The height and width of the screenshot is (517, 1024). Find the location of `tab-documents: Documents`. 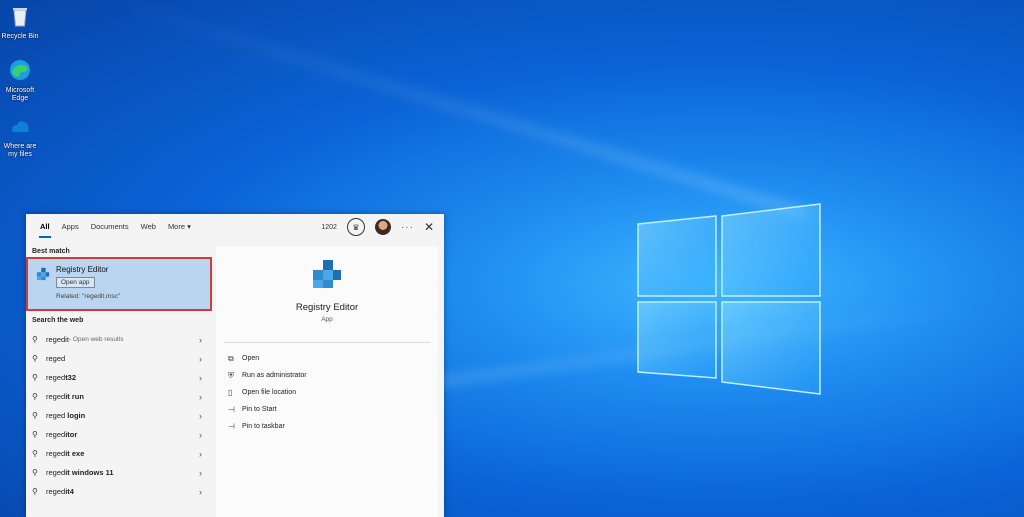

tab-documents: Documents is located at coordinates (110, 227).